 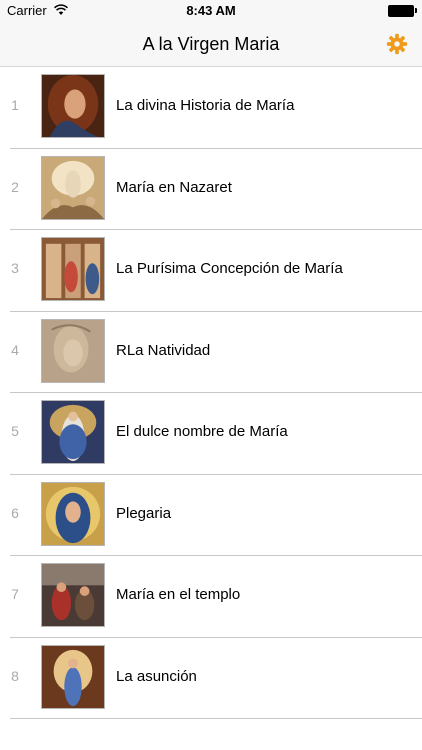 I want to click on page-title: A la Virgen Maria, so click(x=211, y=44).